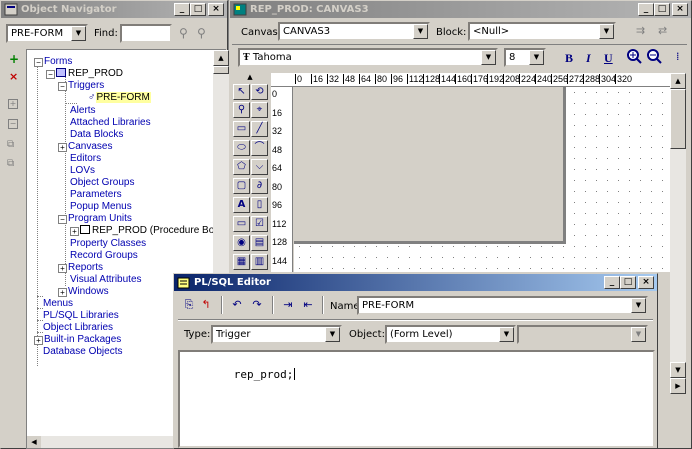 The width and height of the screenshot is (692, 449). What do you see at coordinates (83, 291) in the screenshot?
I see `tree-node-windows: + Windows` at bounding box center [83, 291].